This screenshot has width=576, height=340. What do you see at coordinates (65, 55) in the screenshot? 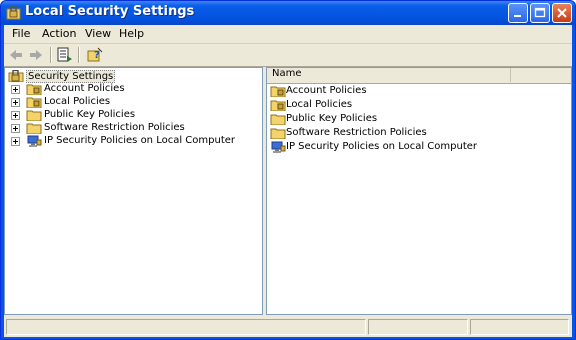
I see `export-list-icon` at bounding box center [65, 55].